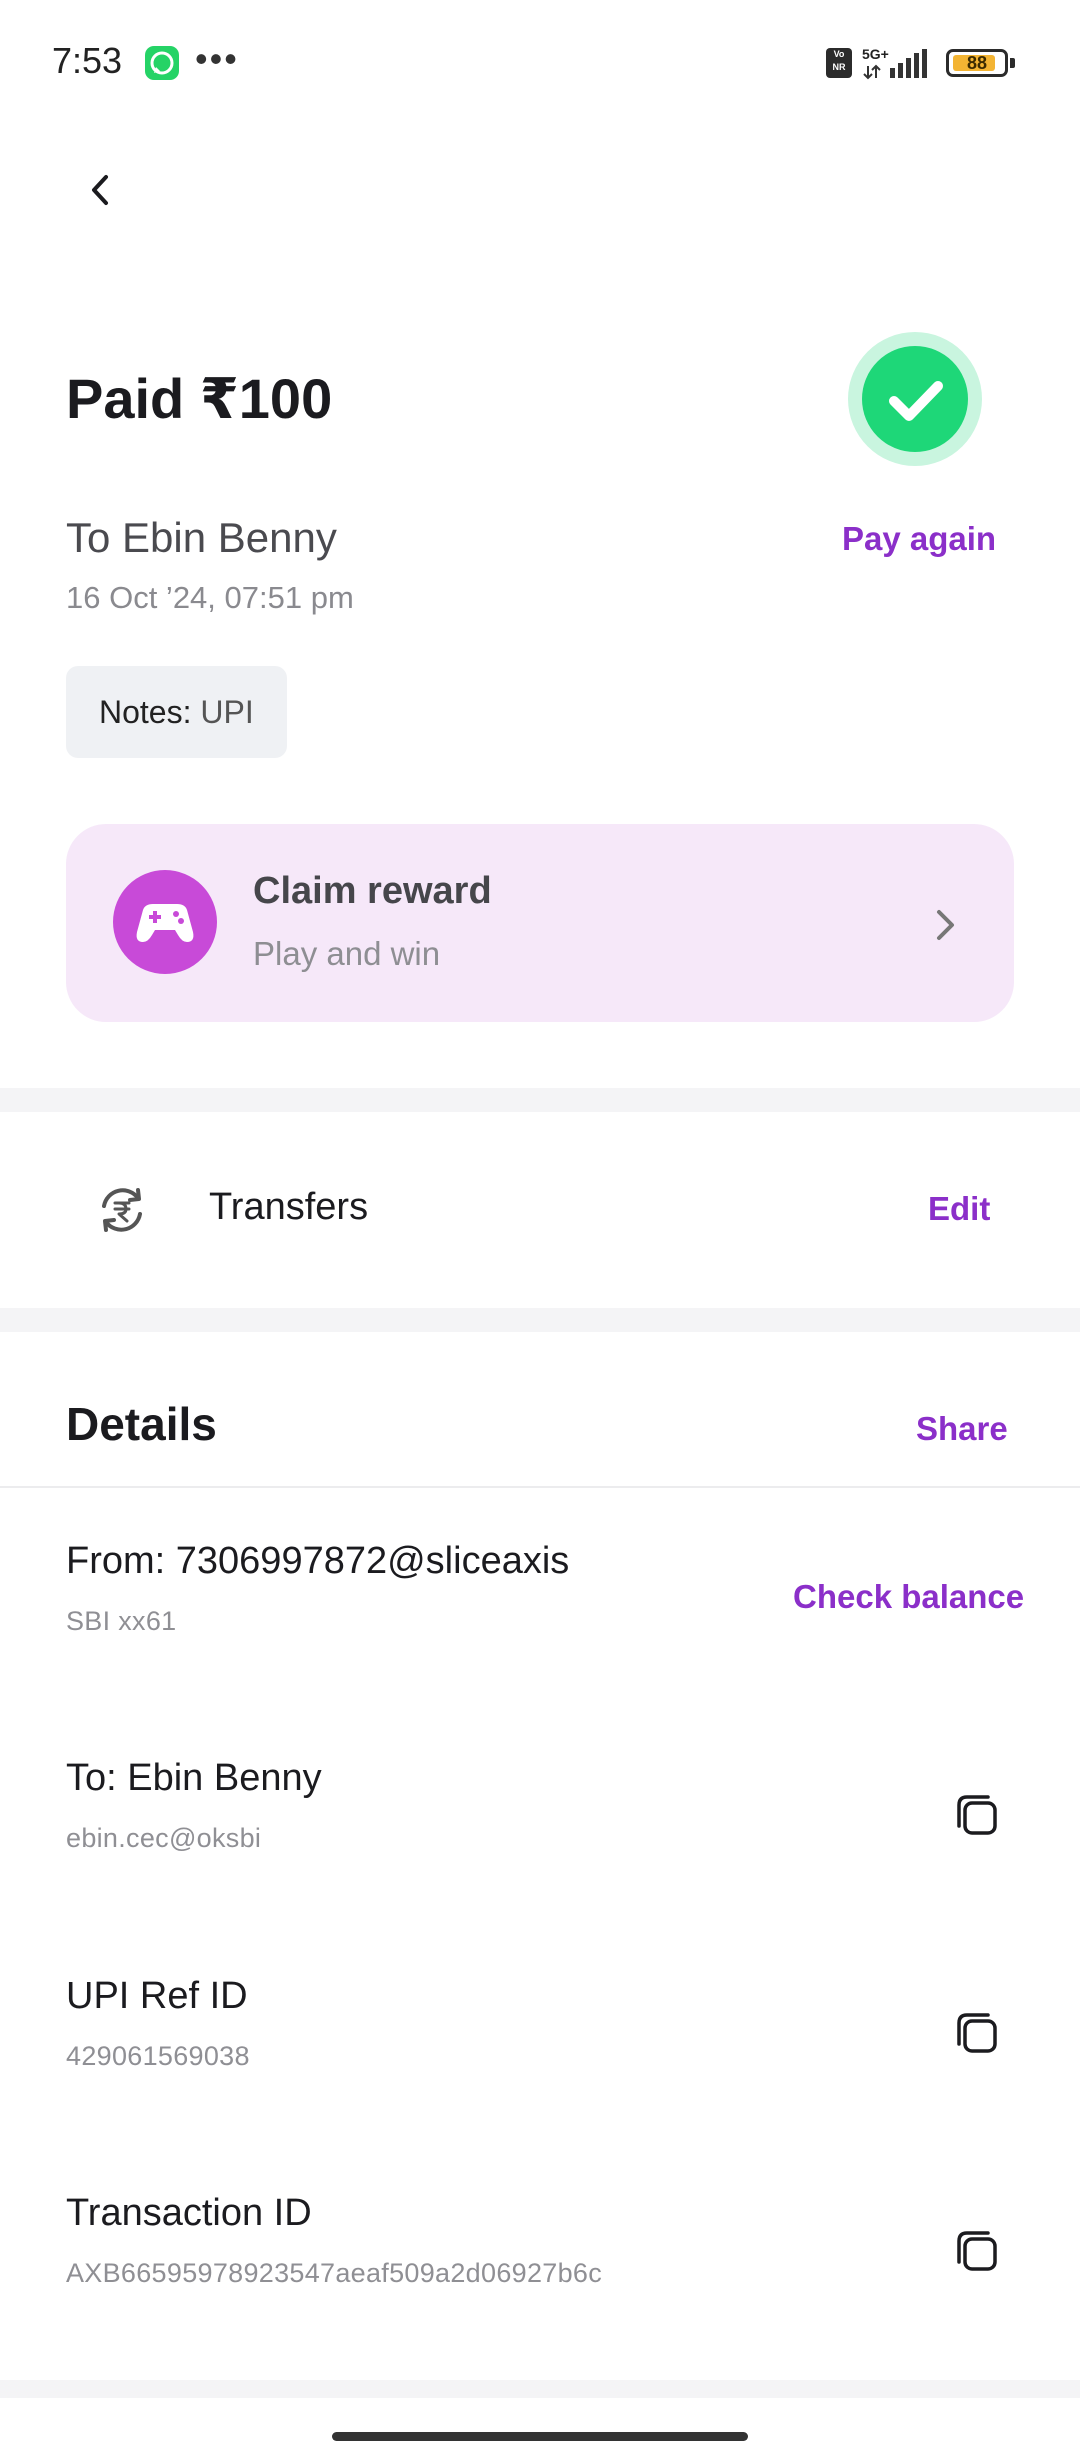  I want to click on share-button: Share, so click(962, 1429).